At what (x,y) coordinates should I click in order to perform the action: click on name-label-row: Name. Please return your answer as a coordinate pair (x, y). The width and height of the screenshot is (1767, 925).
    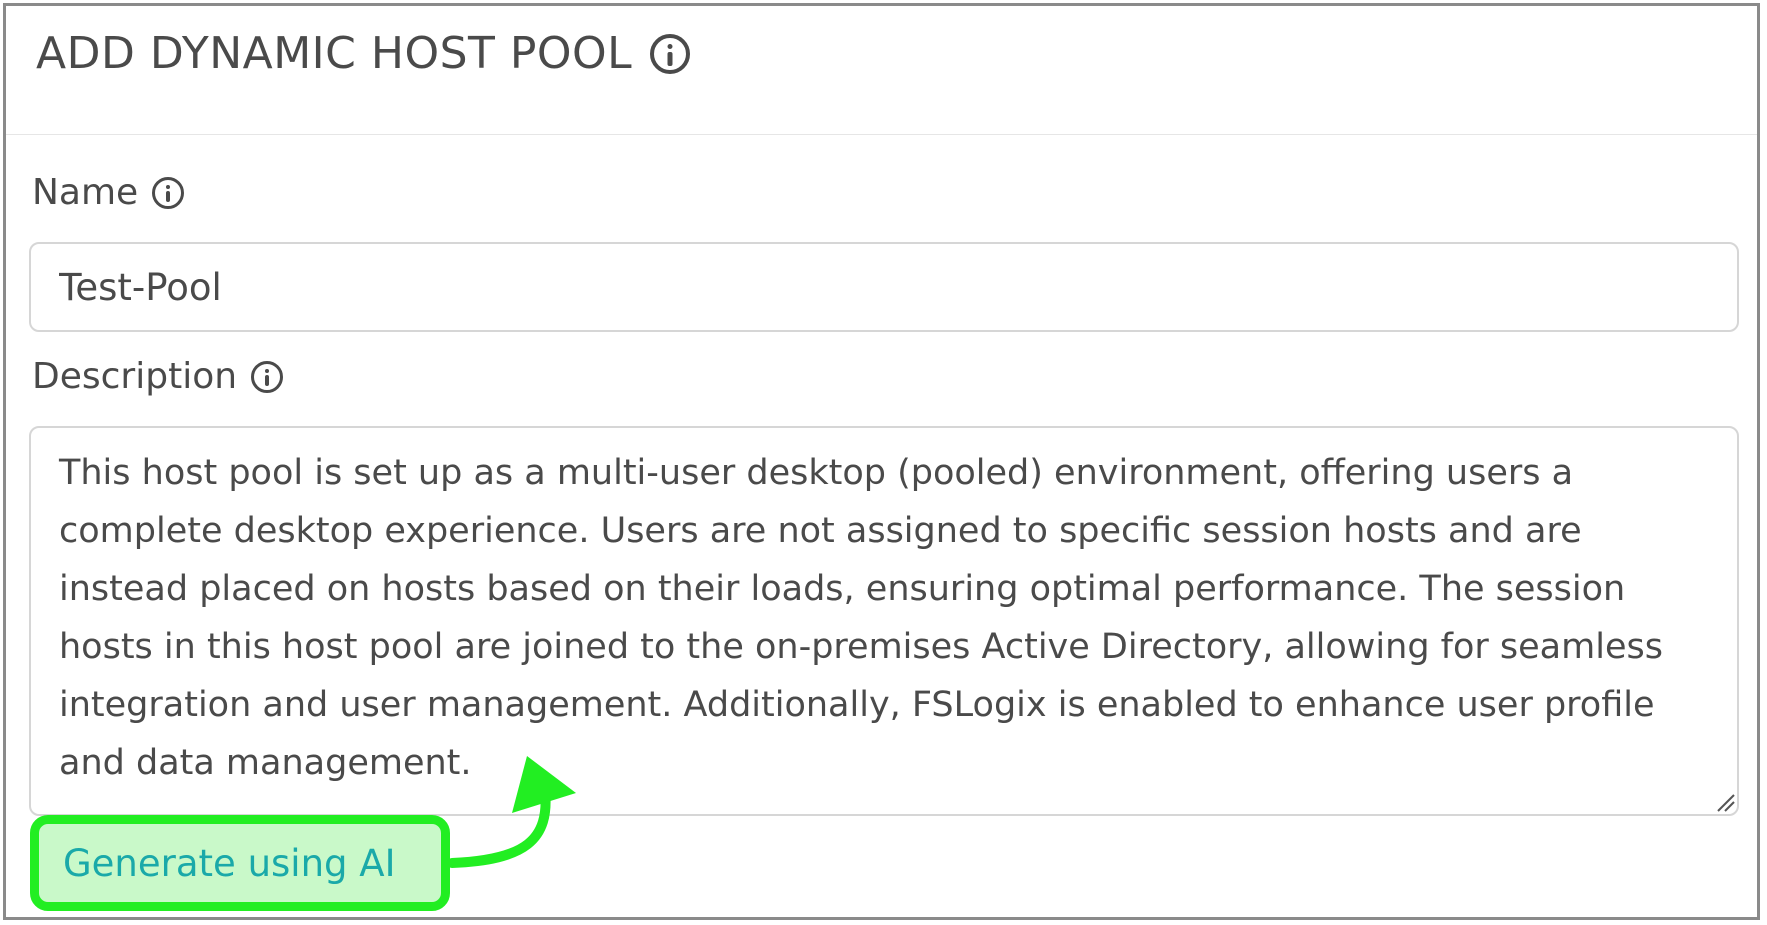
    Looking at the image, I should click on (108, 192).